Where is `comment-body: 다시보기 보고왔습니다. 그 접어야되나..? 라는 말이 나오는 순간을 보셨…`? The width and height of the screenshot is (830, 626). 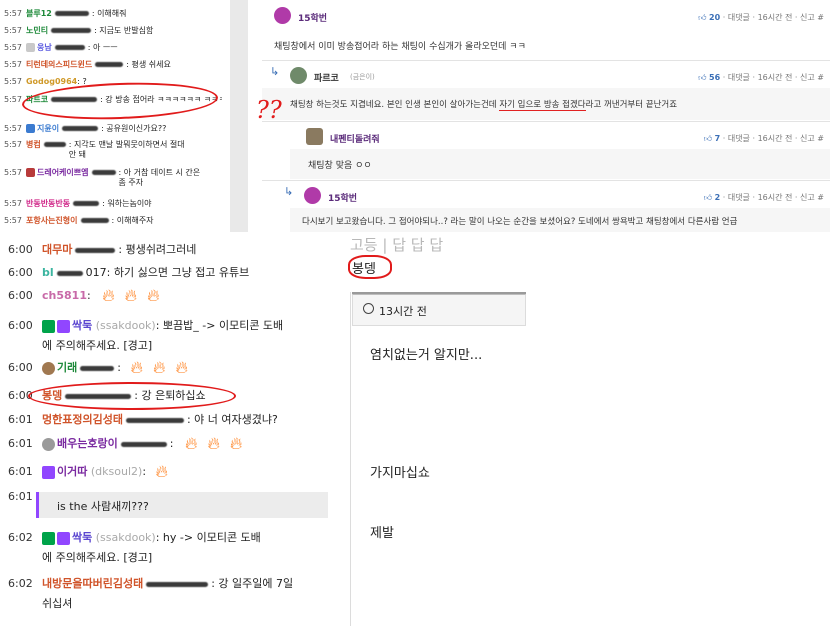
comment-body: 다시보기 보고왔습니다. 그 접어야되나..? 라는 말이 나오는 순간을 보셨… is located at coordinates (560, 220).